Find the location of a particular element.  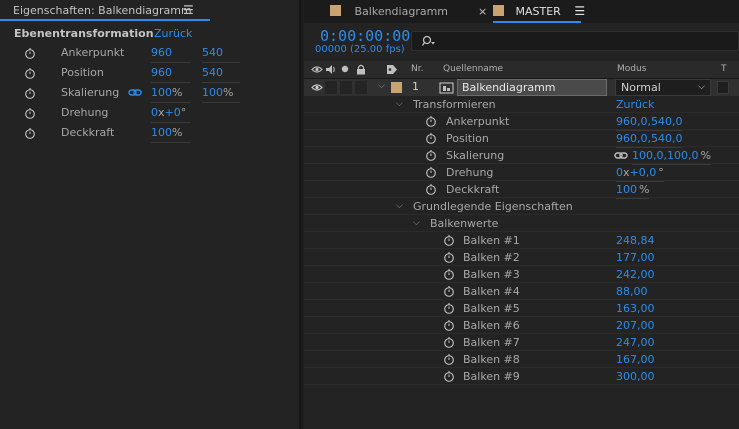

scale-y-field: 100% is located at coordinates (221, 93).